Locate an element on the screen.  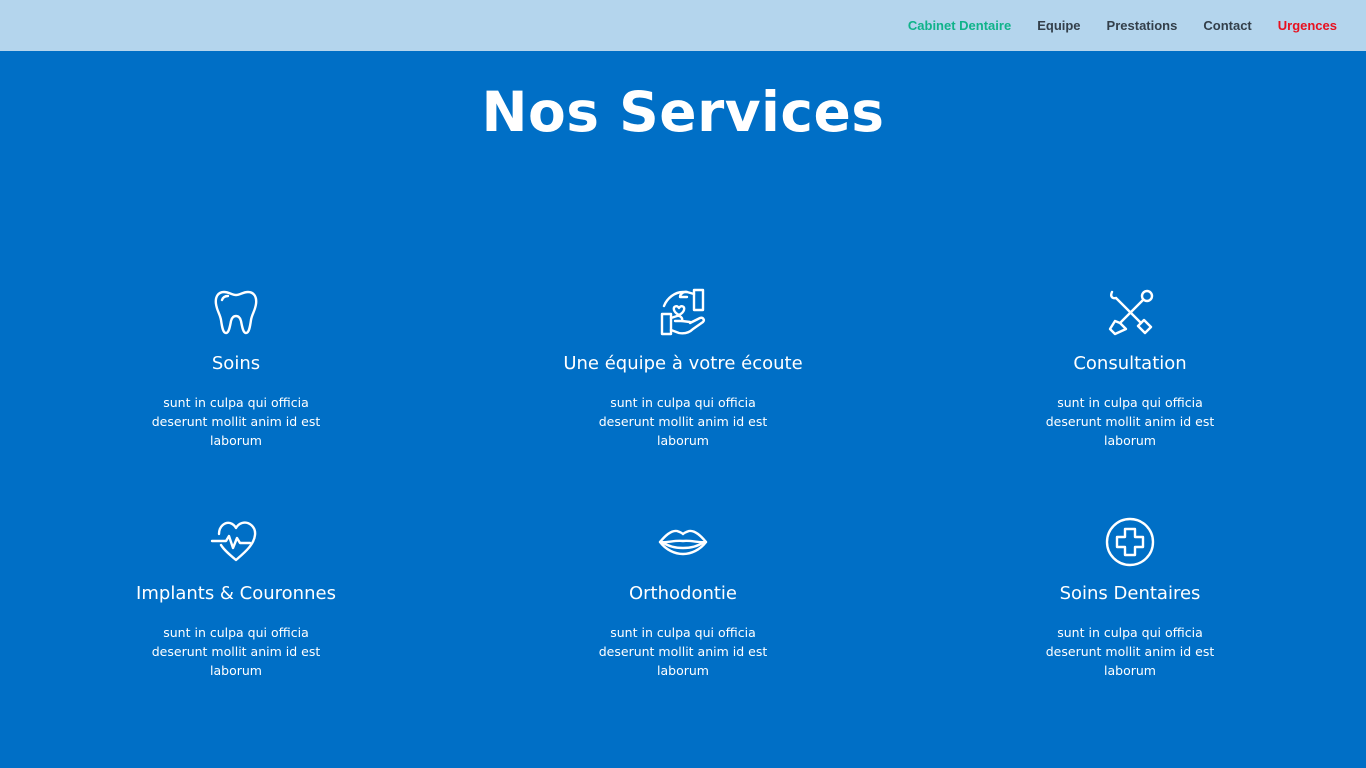
lips-icon is located at coordinates (683, 542).